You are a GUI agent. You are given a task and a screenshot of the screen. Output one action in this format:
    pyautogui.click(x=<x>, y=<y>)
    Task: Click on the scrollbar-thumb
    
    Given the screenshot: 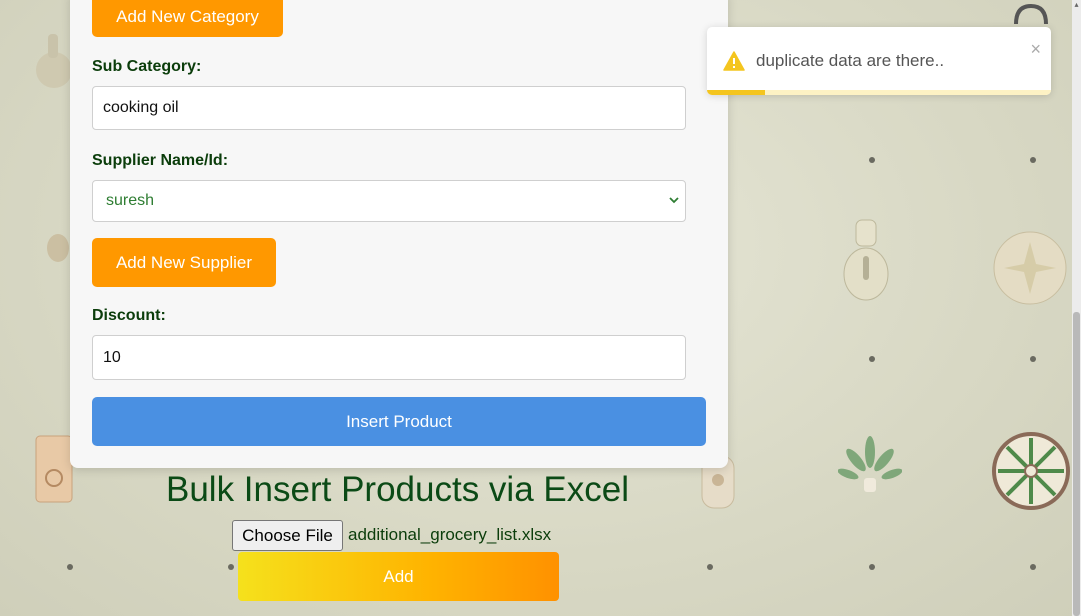 What is the action you would take?
    pyautogui.click(x=1076, y=464)
    